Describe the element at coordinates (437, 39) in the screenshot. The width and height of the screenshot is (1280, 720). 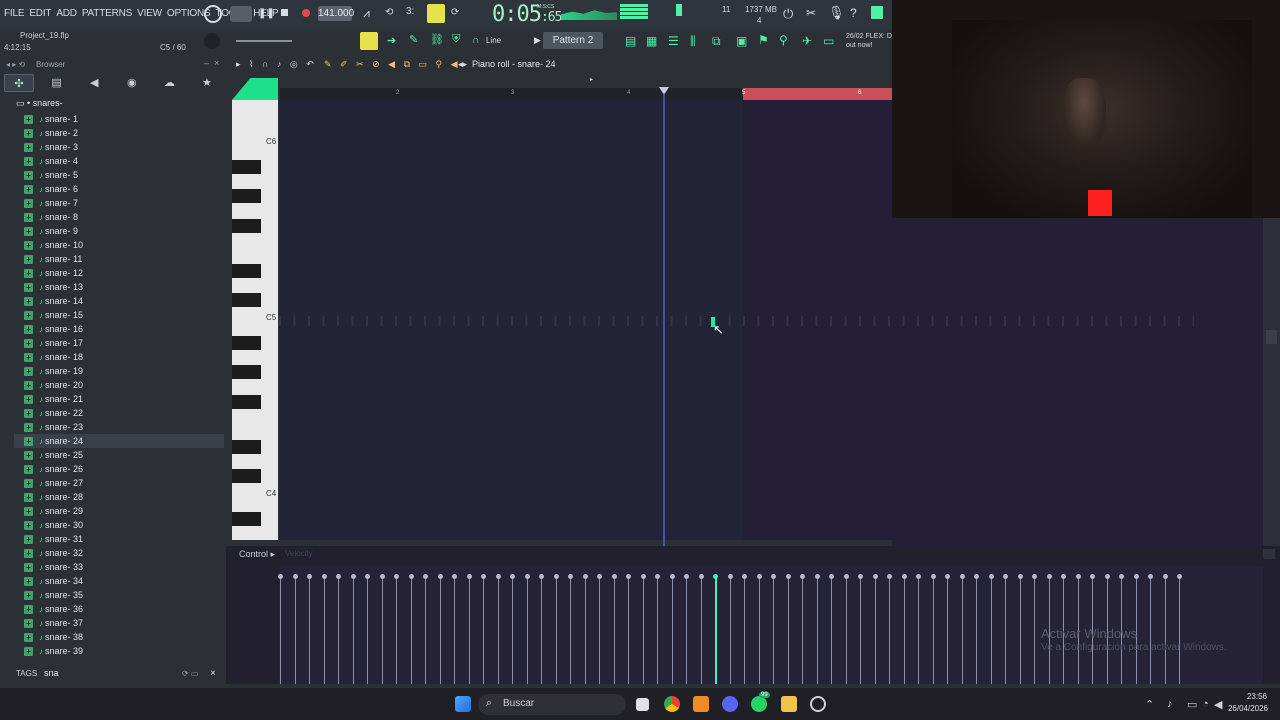
I see `link-icon: ⛓` at that location.